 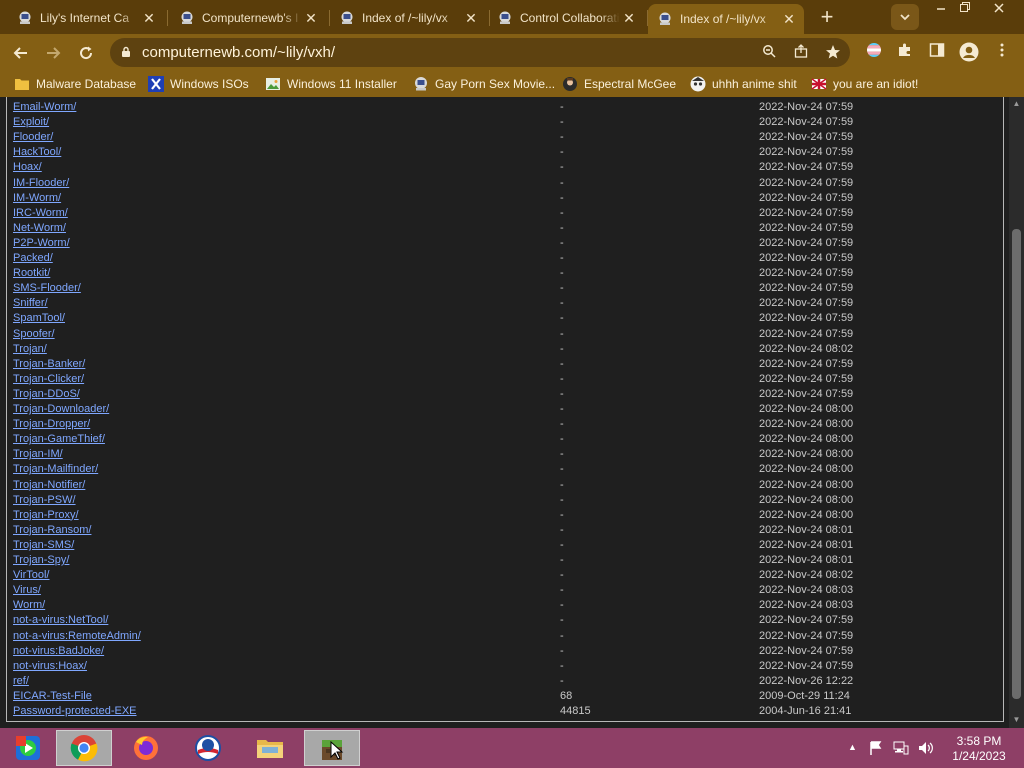 I want to click on file-link: not-a-virus:NetTool/, so click(x=60, y=620).